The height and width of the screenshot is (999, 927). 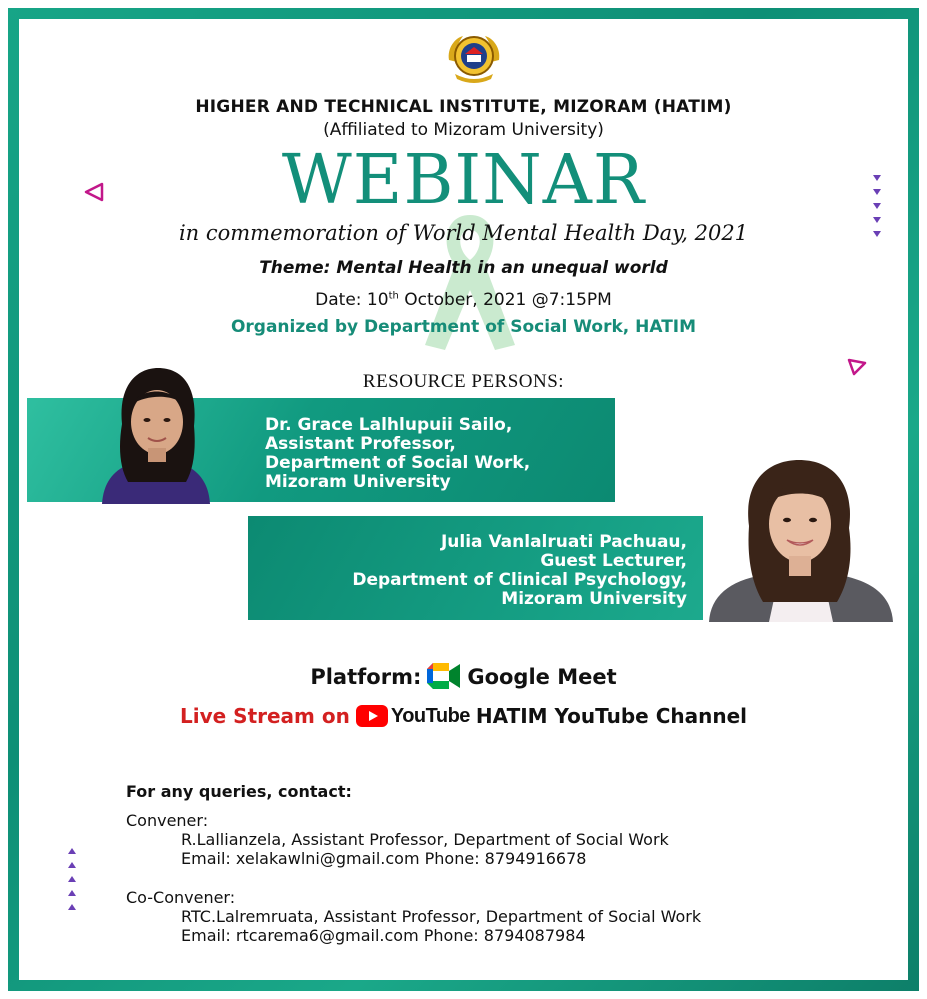 What do you see at coordinates (877, 206) in the screenshot?
I see `triangle-column-right-icon` at bounding box center [877, 206].